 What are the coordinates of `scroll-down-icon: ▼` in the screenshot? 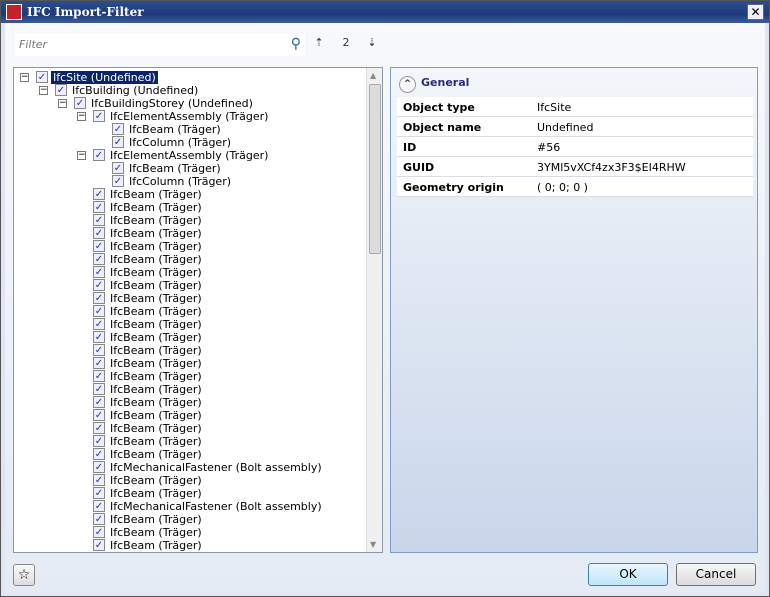 It's located at (373, 544).